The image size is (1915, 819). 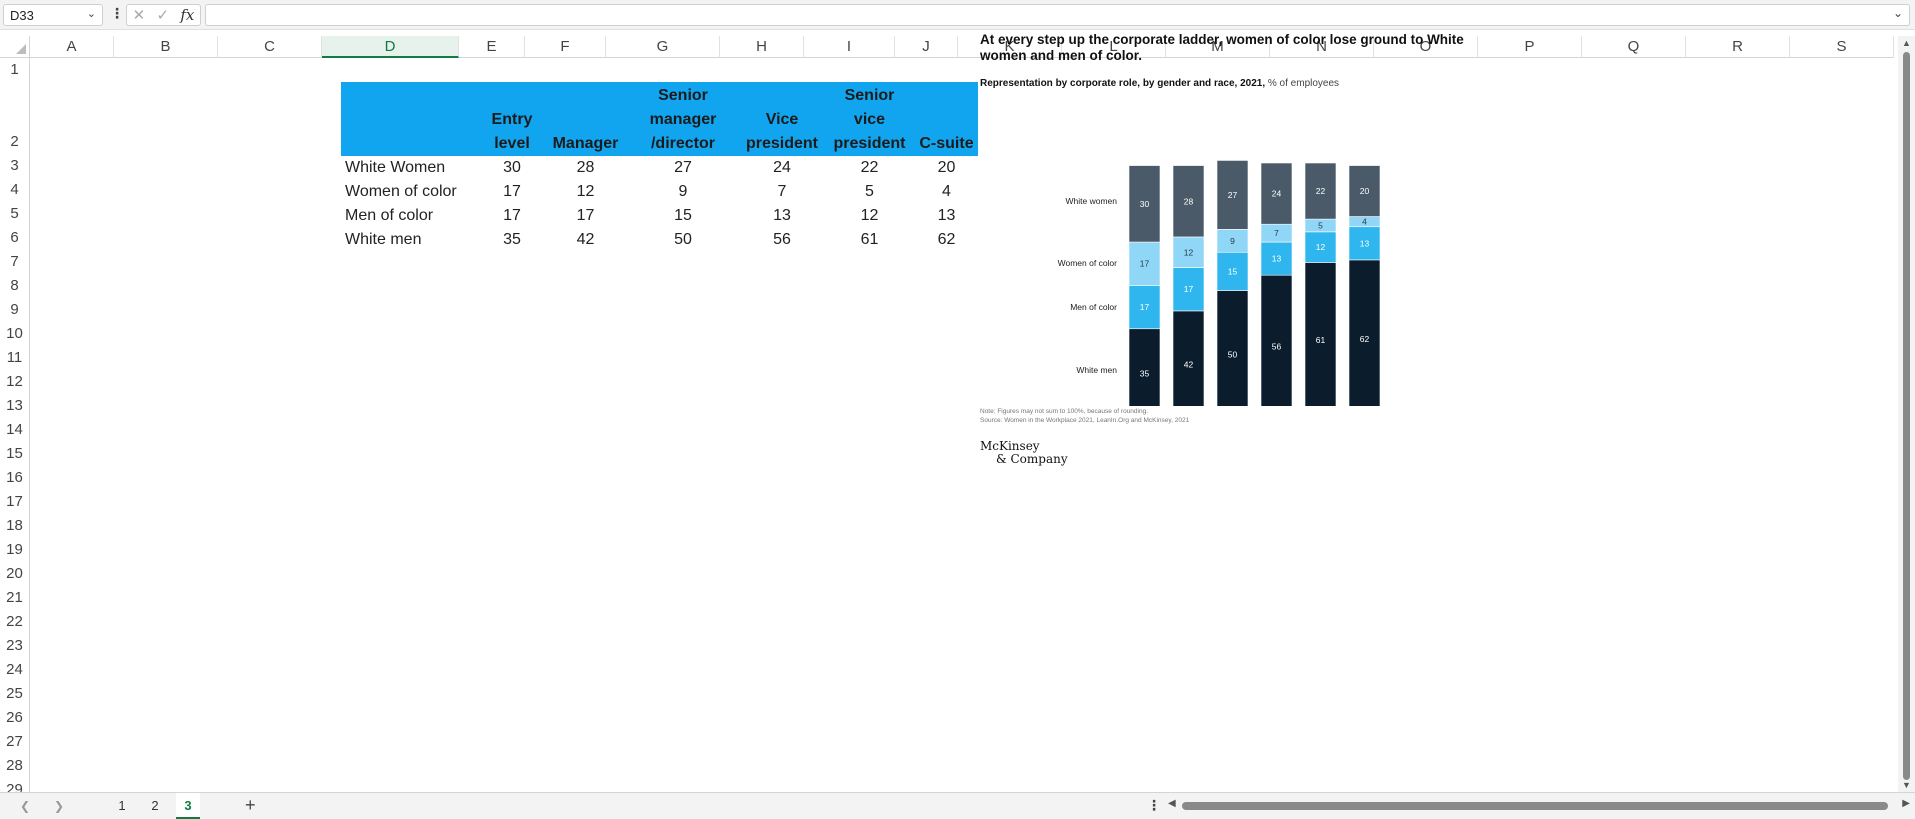 I want to click on row-label-cell: White men, so click(x=410, y=240).